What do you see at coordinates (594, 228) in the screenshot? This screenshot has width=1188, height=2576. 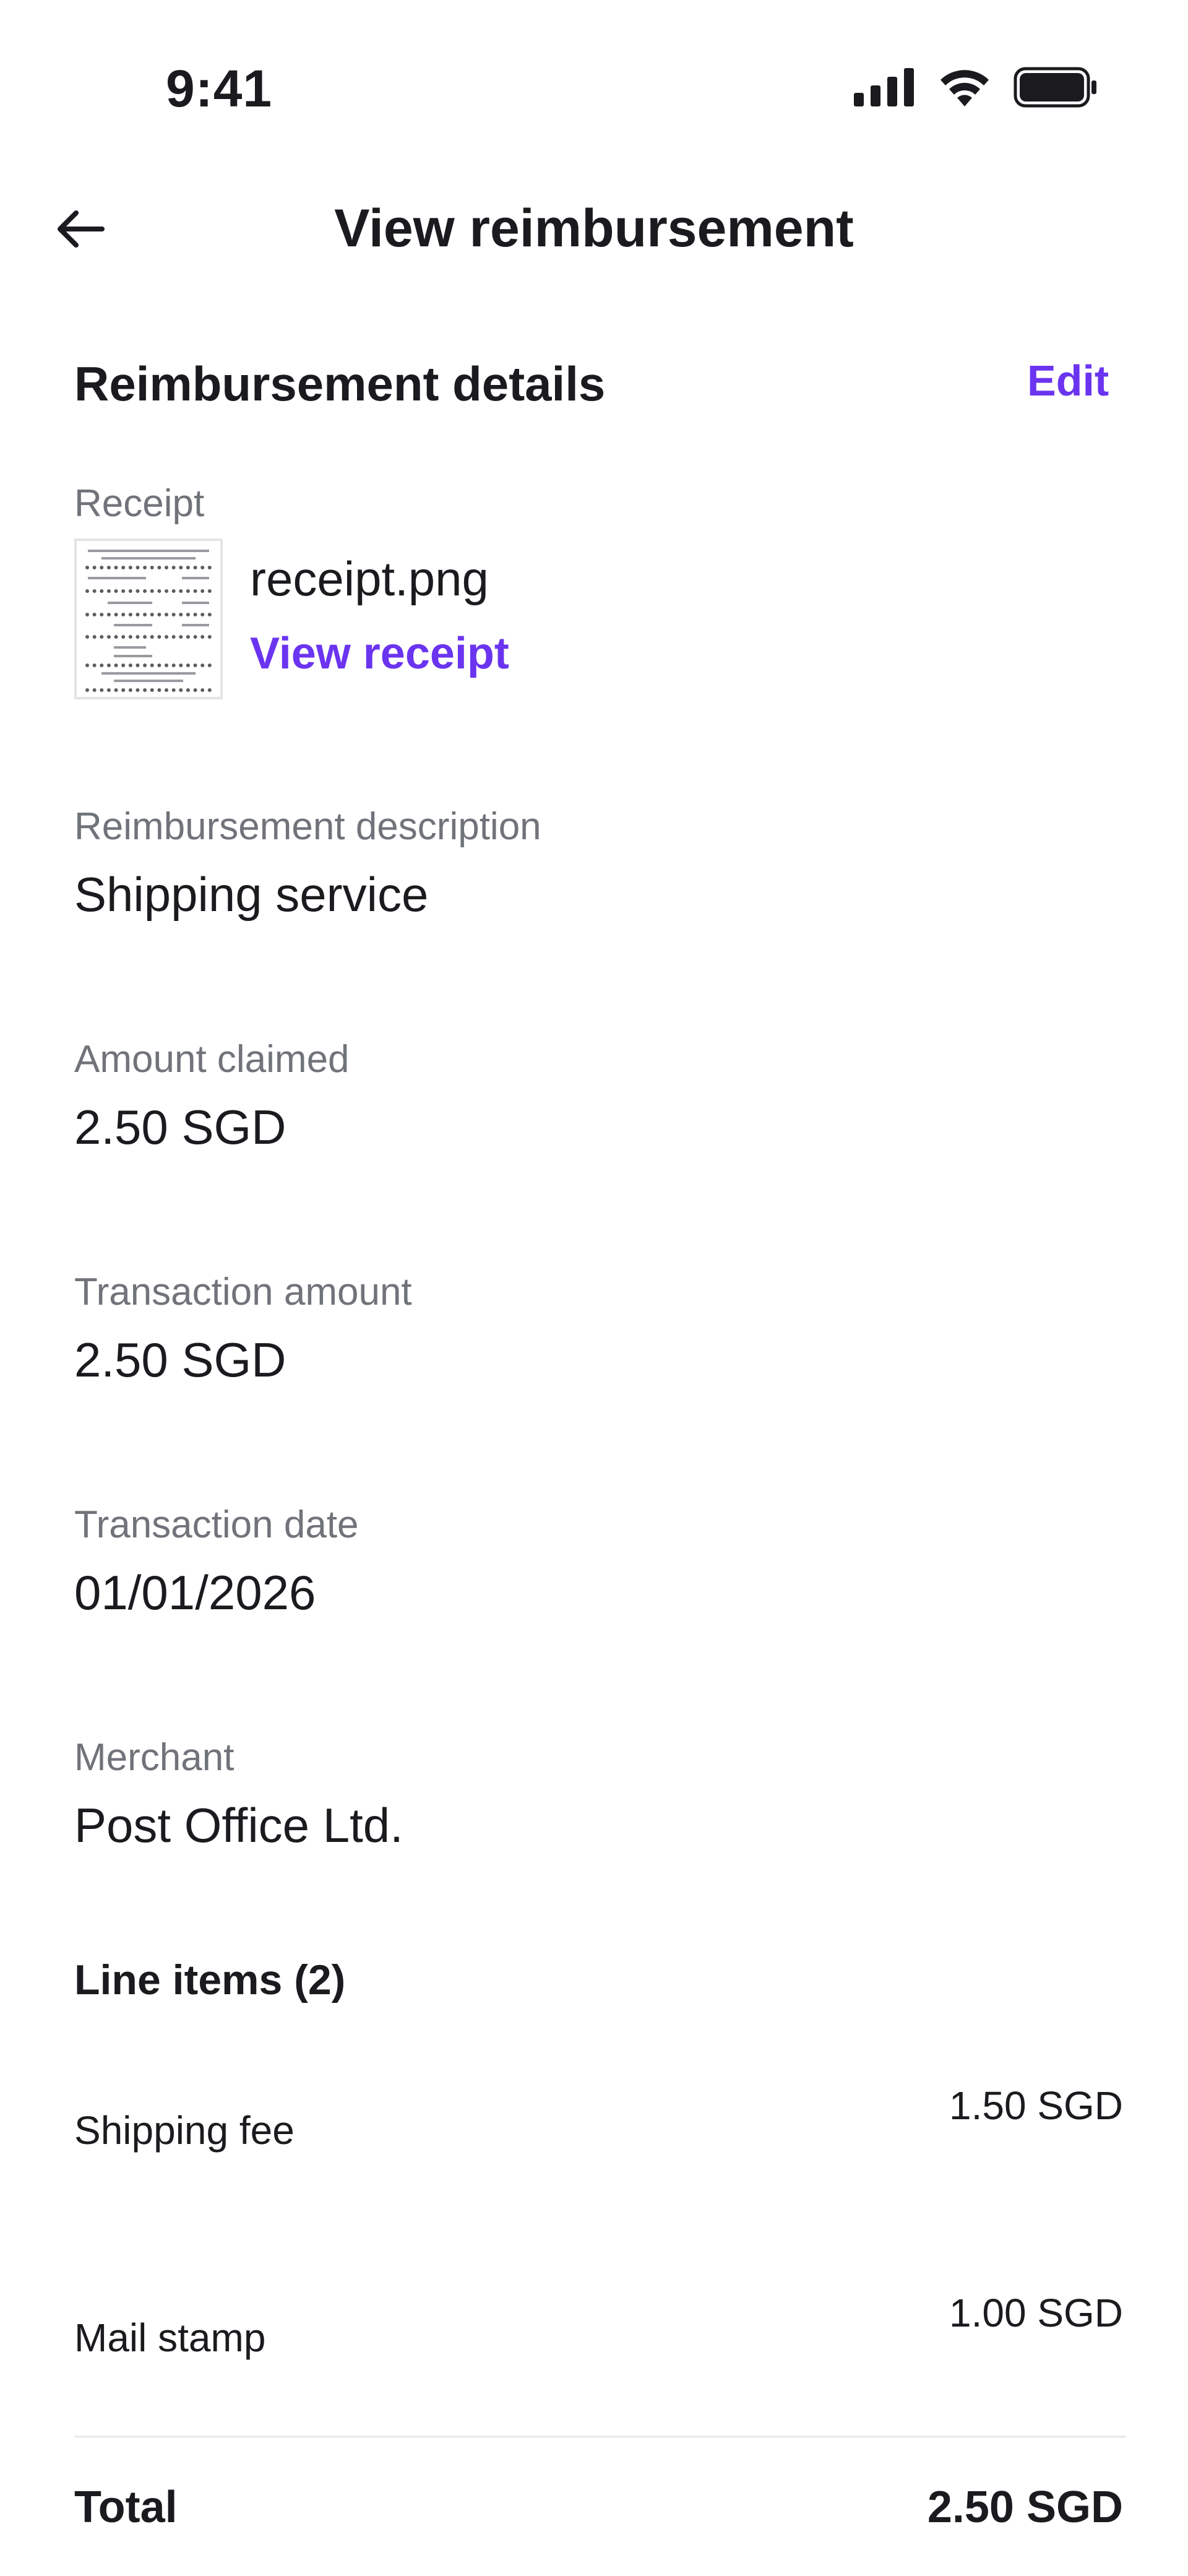 I see `page-title: View reimbursement` at bounding box center [594, 228].